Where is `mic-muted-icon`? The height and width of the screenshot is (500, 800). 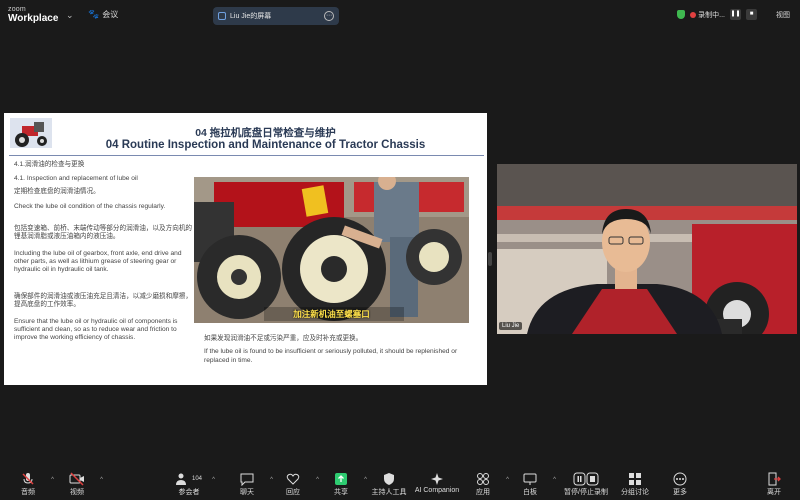
mic-muted-icon is located at coordinates (28, 479).